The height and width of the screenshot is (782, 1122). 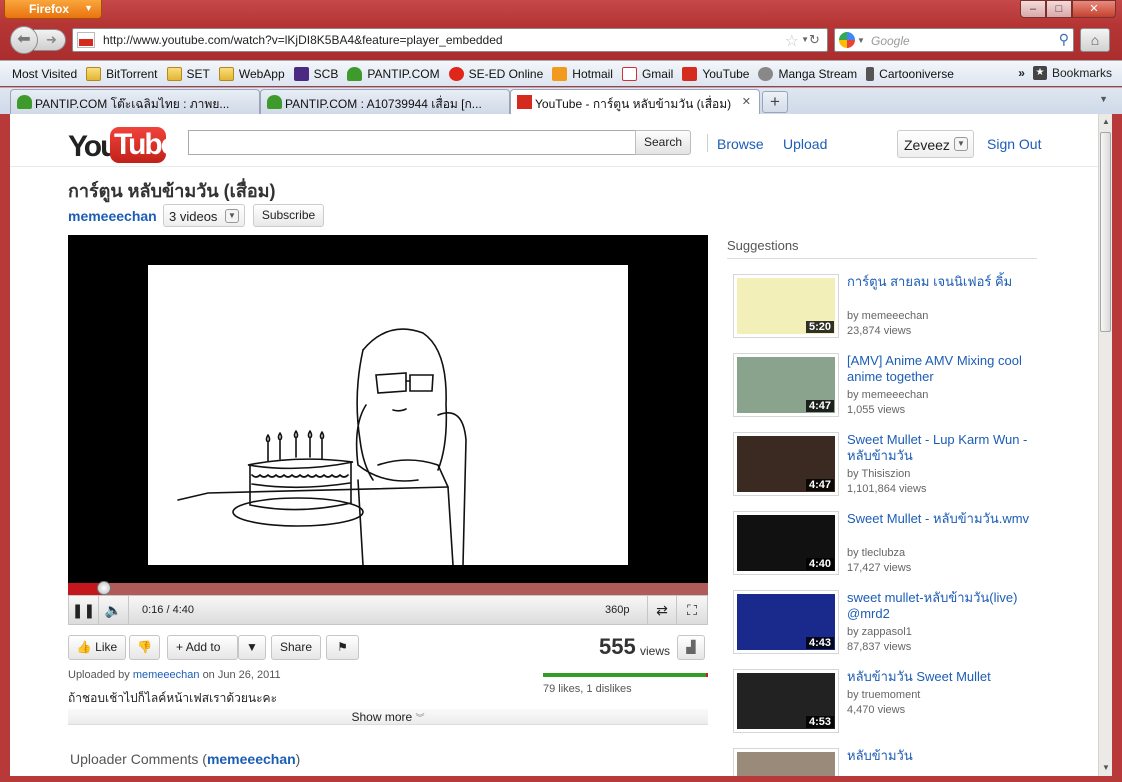 I want to click on bookmark-set: SET, so click(x=188, y=73).